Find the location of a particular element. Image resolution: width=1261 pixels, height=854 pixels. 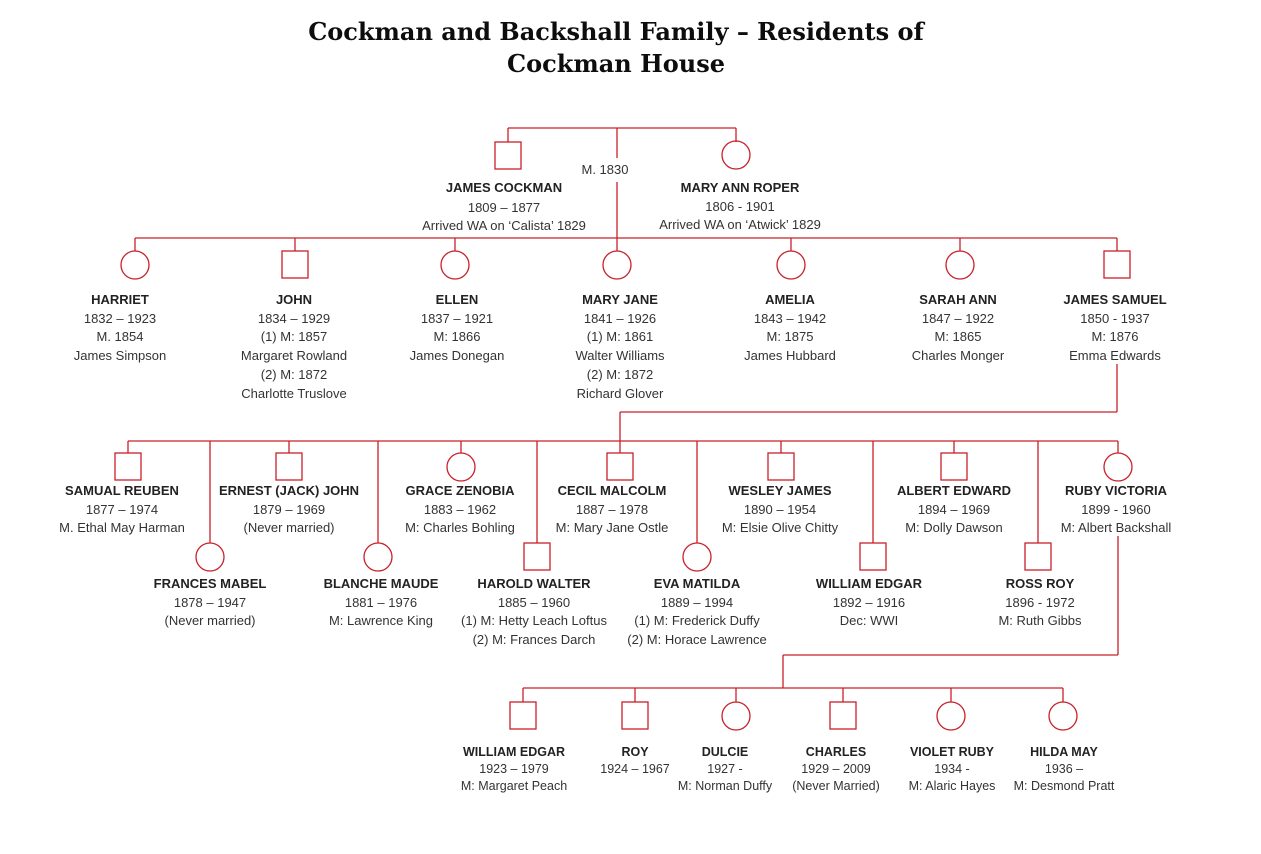

gen4-person-4: VIOLET RUBY 1934 - M: Alaric Hayes is located at coordinates (952, 769).